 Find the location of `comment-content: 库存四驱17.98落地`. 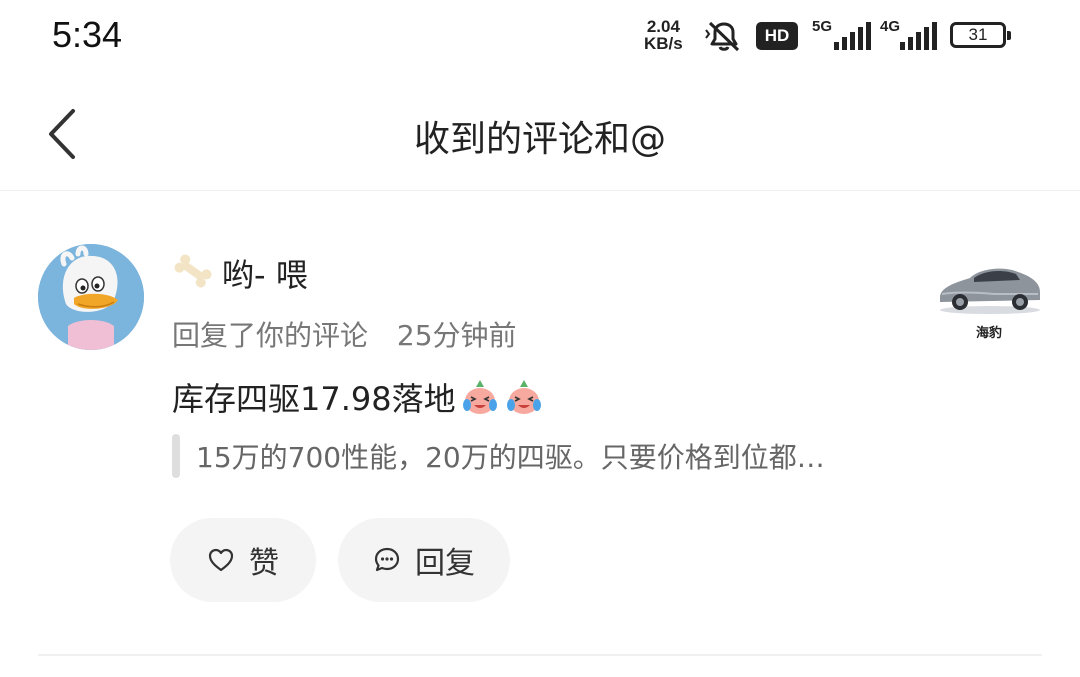

comment-content: 库存四驱17.98落地 is located at coordinates (358, 397).